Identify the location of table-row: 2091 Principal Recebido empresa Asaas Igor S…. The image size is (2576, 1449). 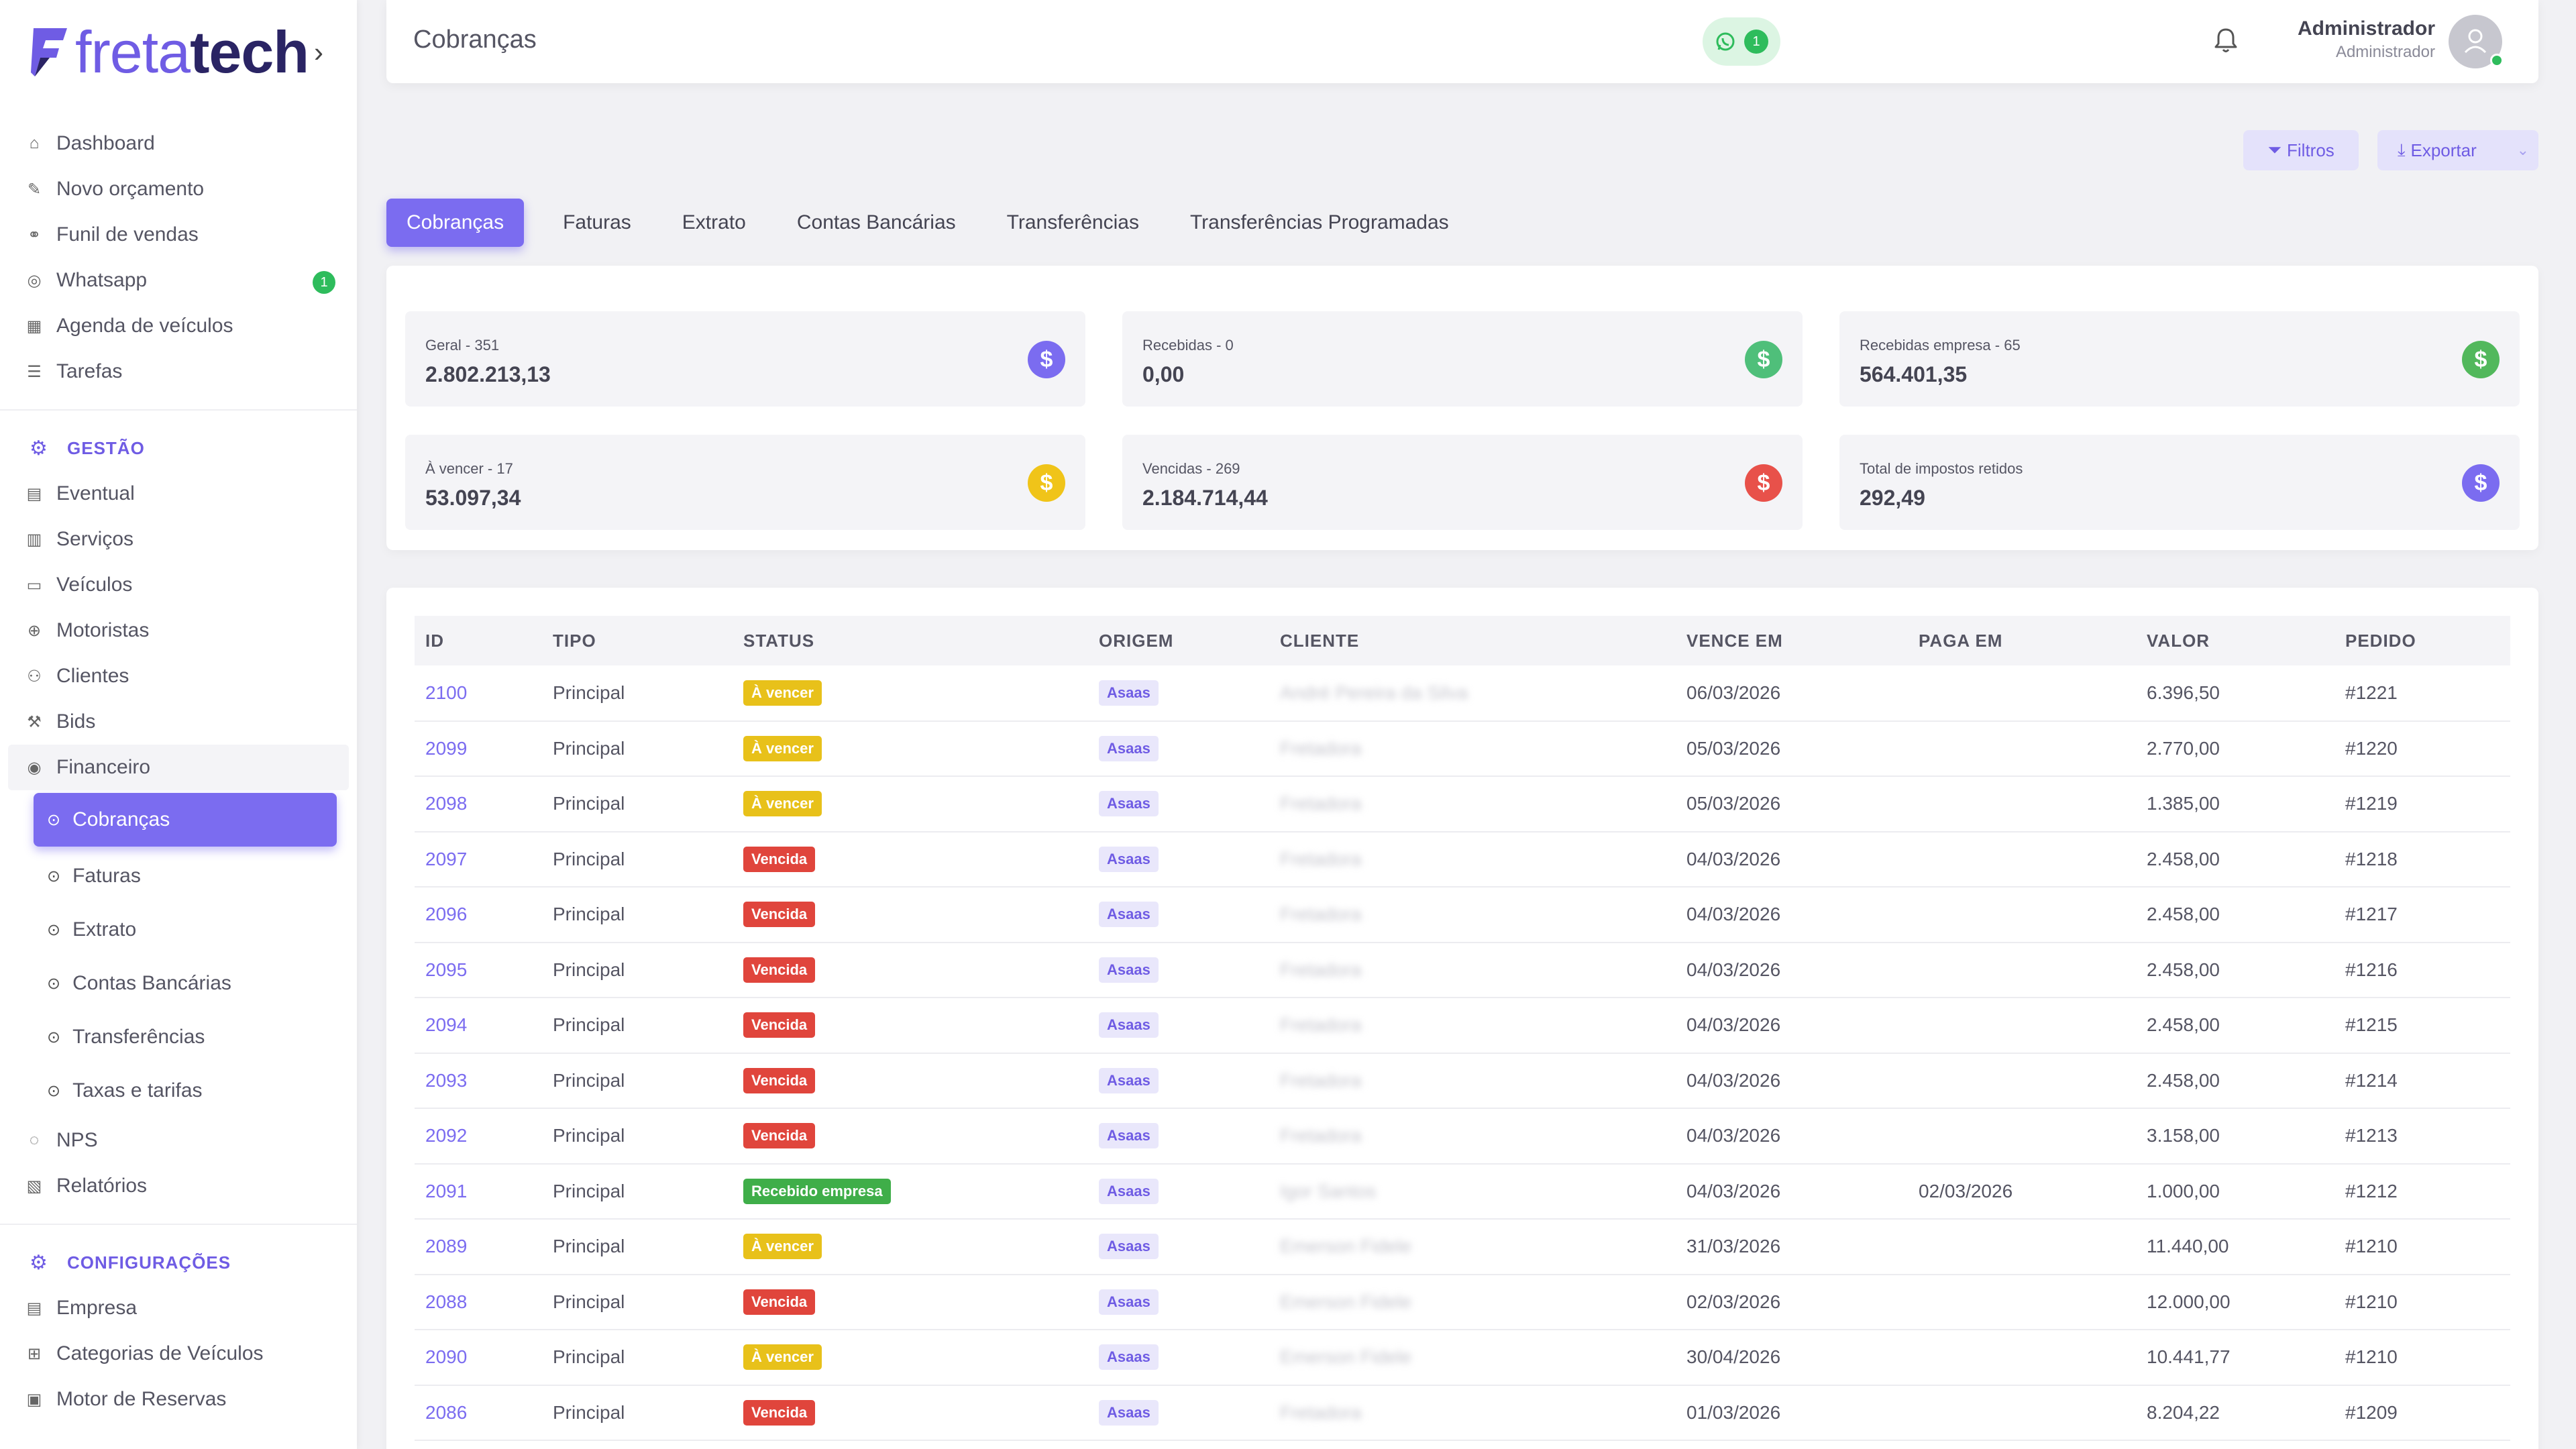
(1462, 1192).